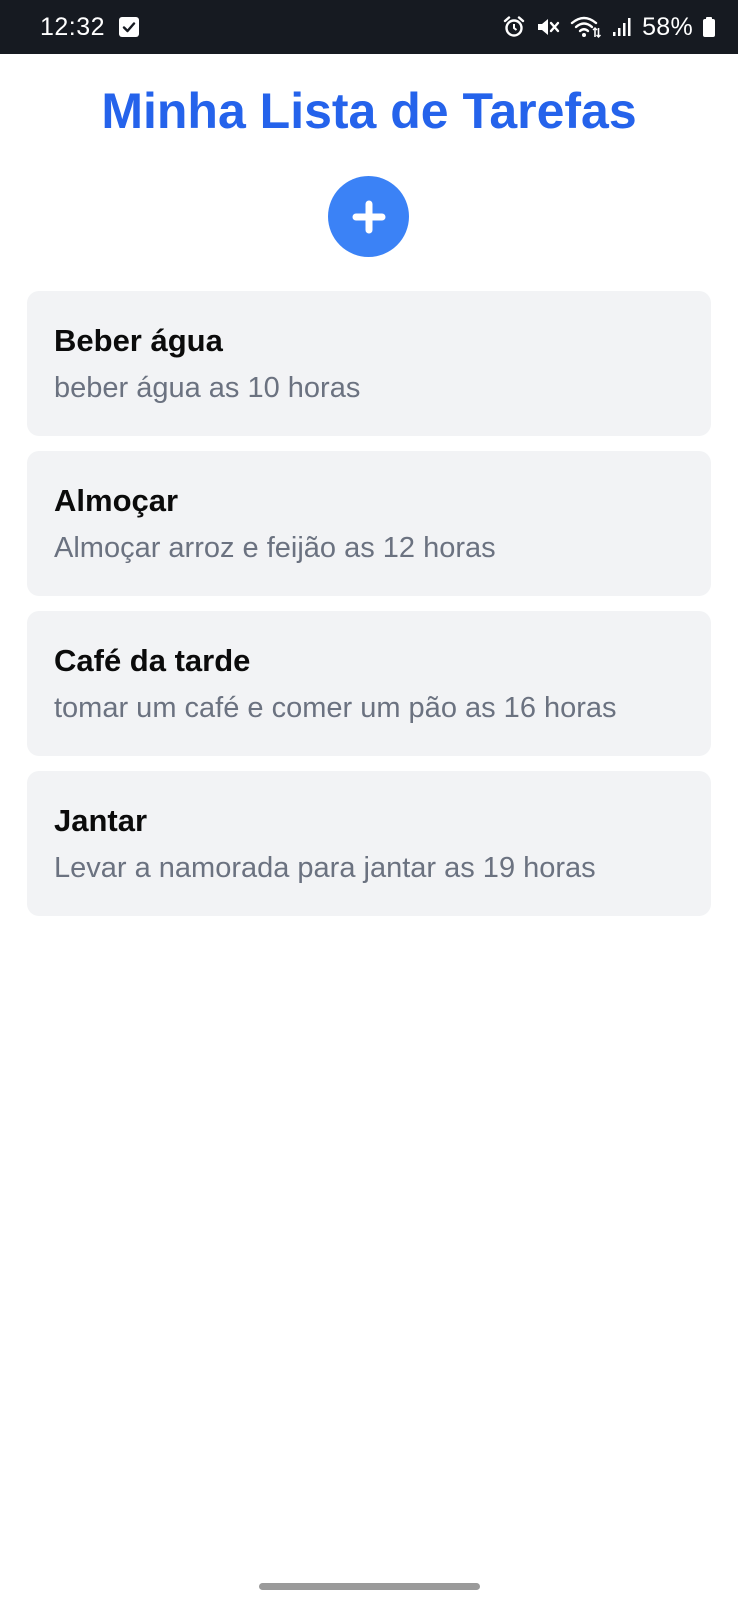  Describe the element at coordinates (622, 27) in the screenshot. I see `signal-icon` at that location.